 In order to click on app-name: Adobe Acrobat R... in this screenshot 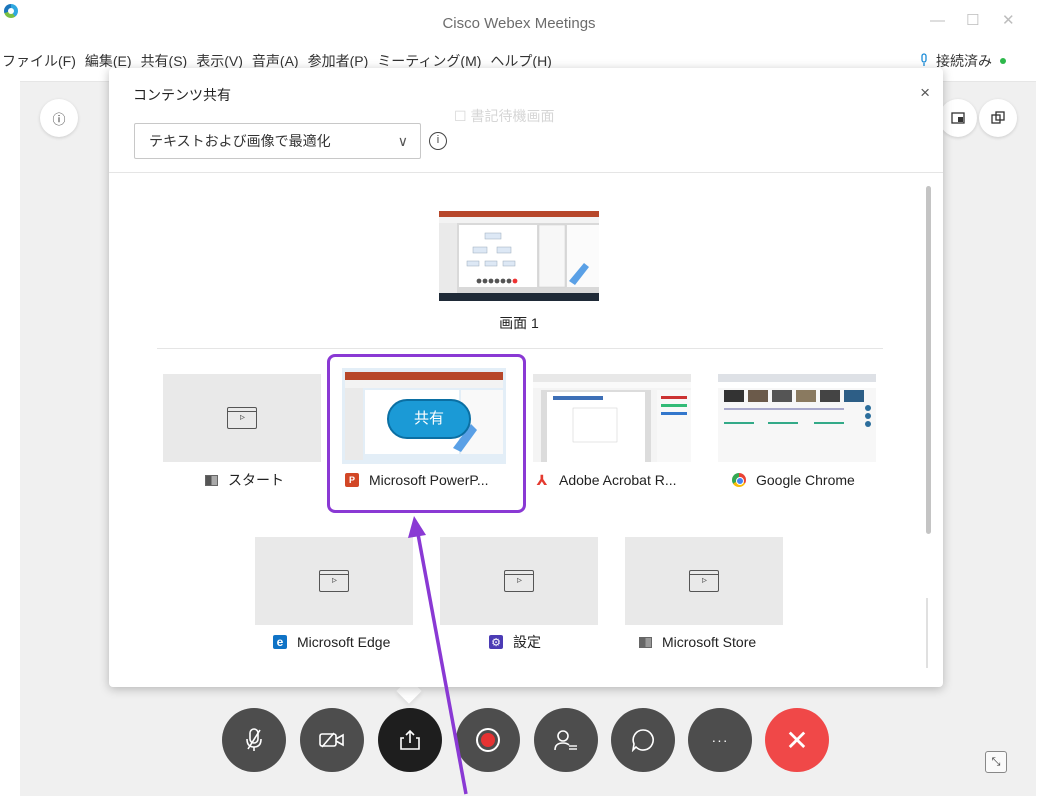, I will do `click(618, 480)`.